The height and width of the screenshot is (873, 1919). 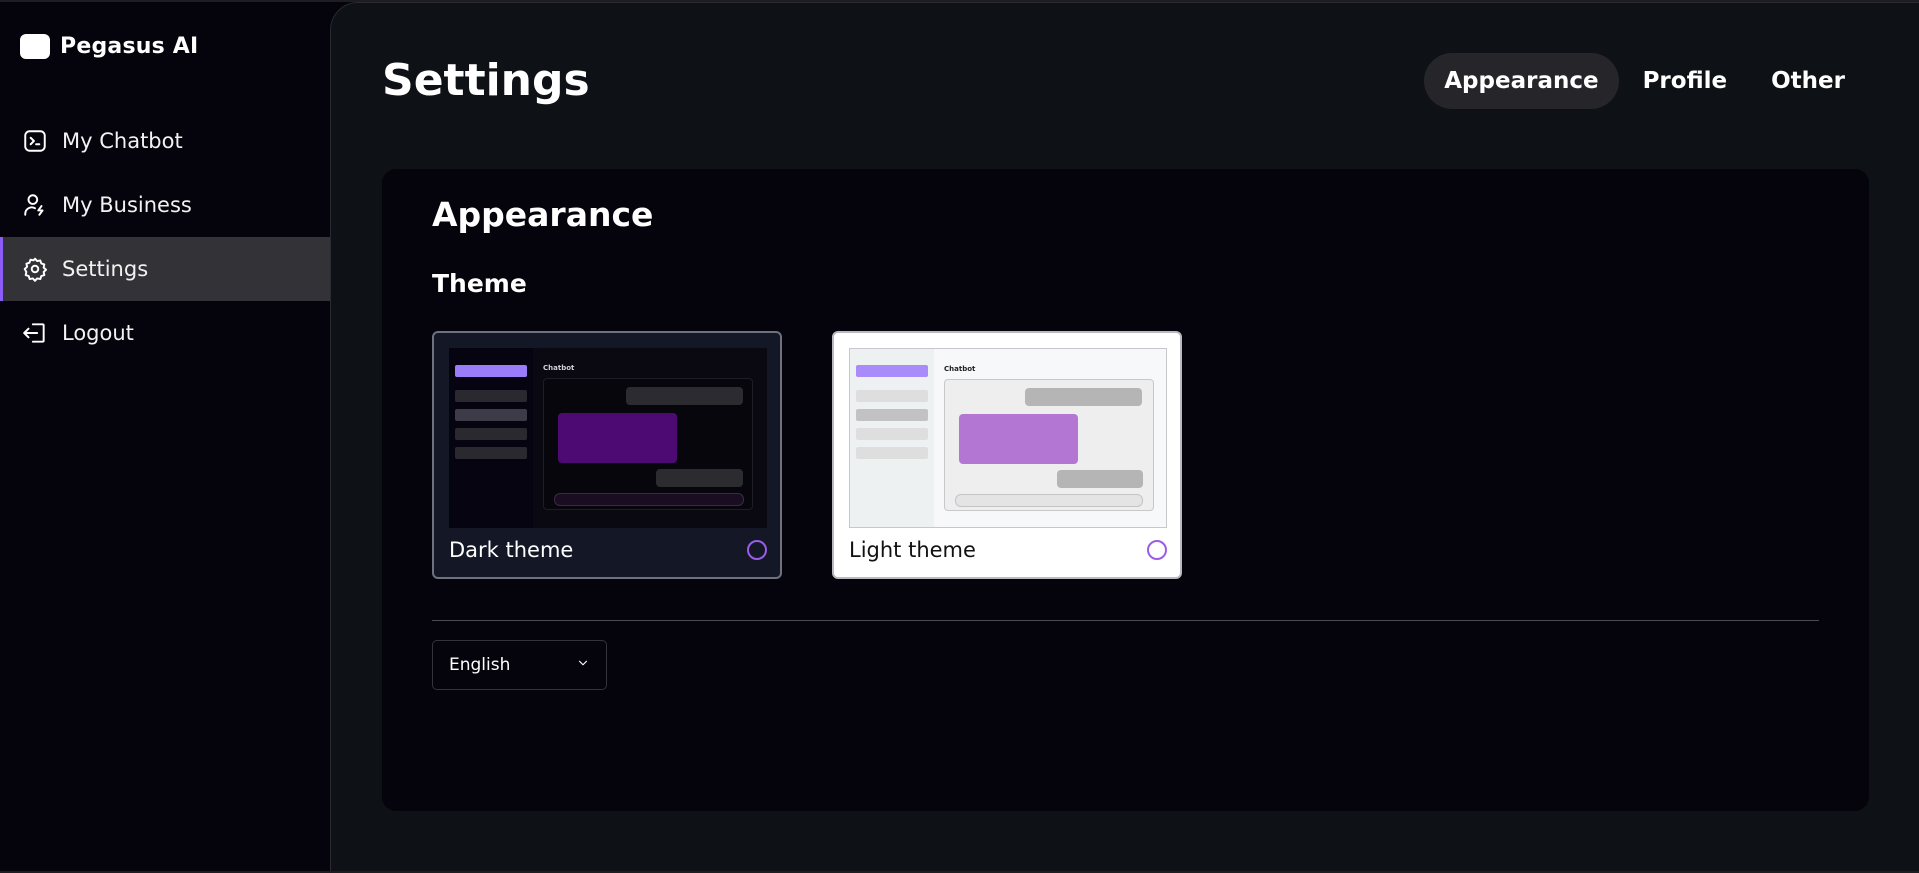 What do you see at coordinates (165, 333) in the screenshot?
I see `sidebar-item-logout: Logout` at bounding box center [165, 333].